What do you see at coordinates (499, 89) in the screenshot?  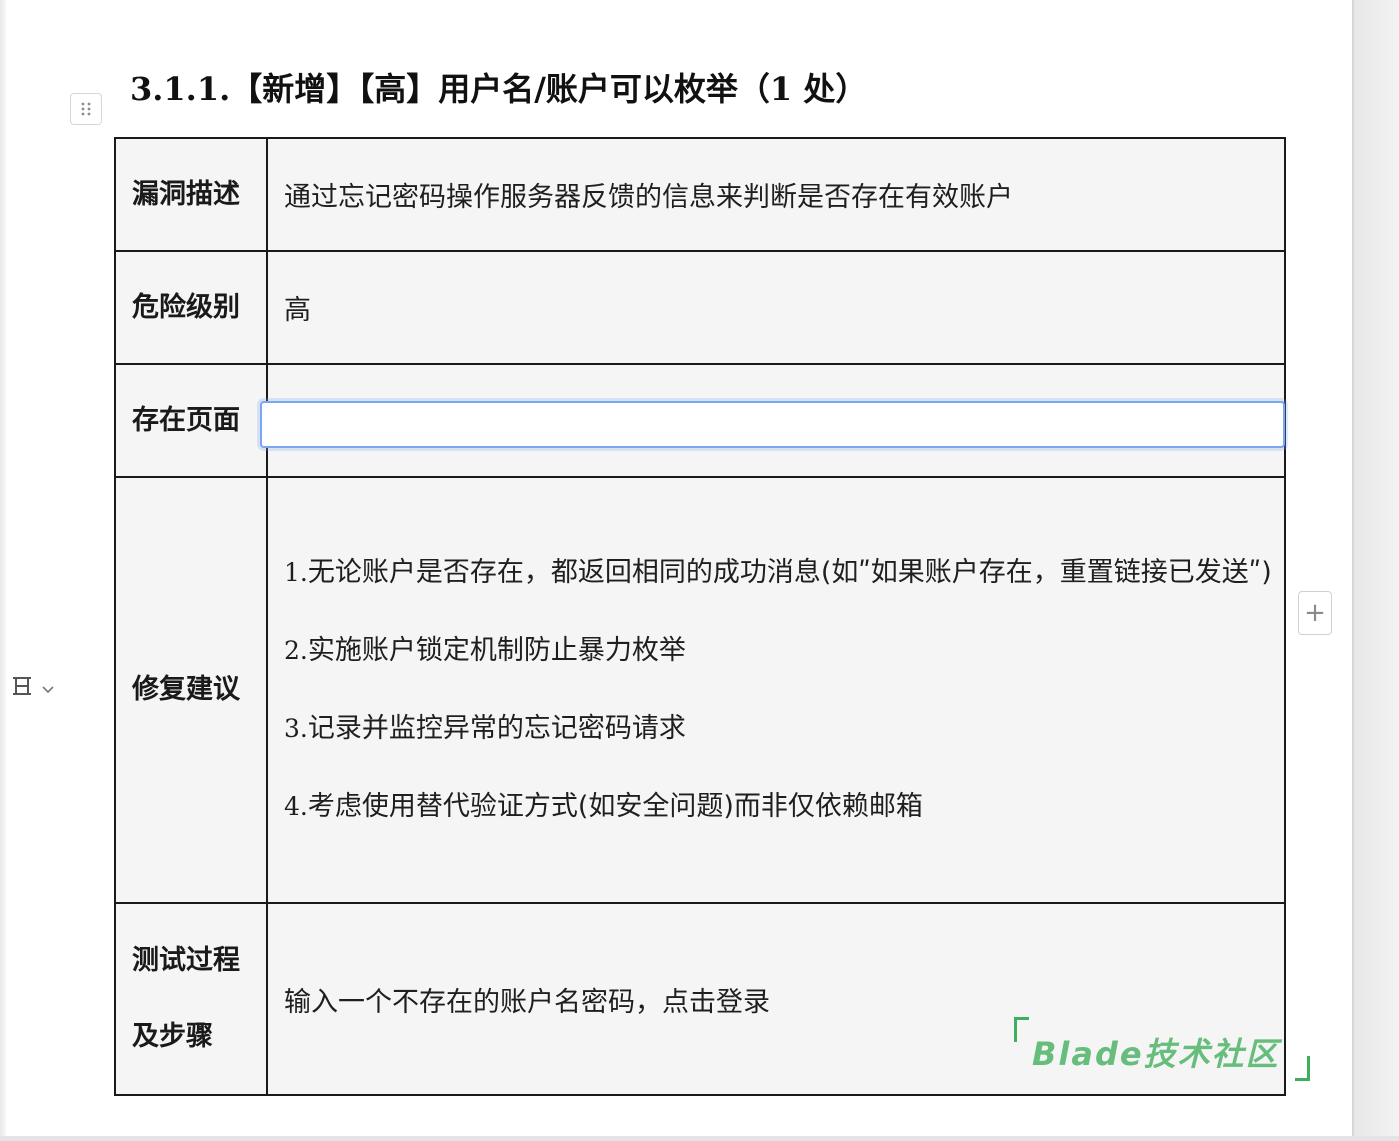 I see `section-heading: 3.1.1.【新增】【高】用户名/账户可以枚举（1 处）` at bounding box center [499, 89].